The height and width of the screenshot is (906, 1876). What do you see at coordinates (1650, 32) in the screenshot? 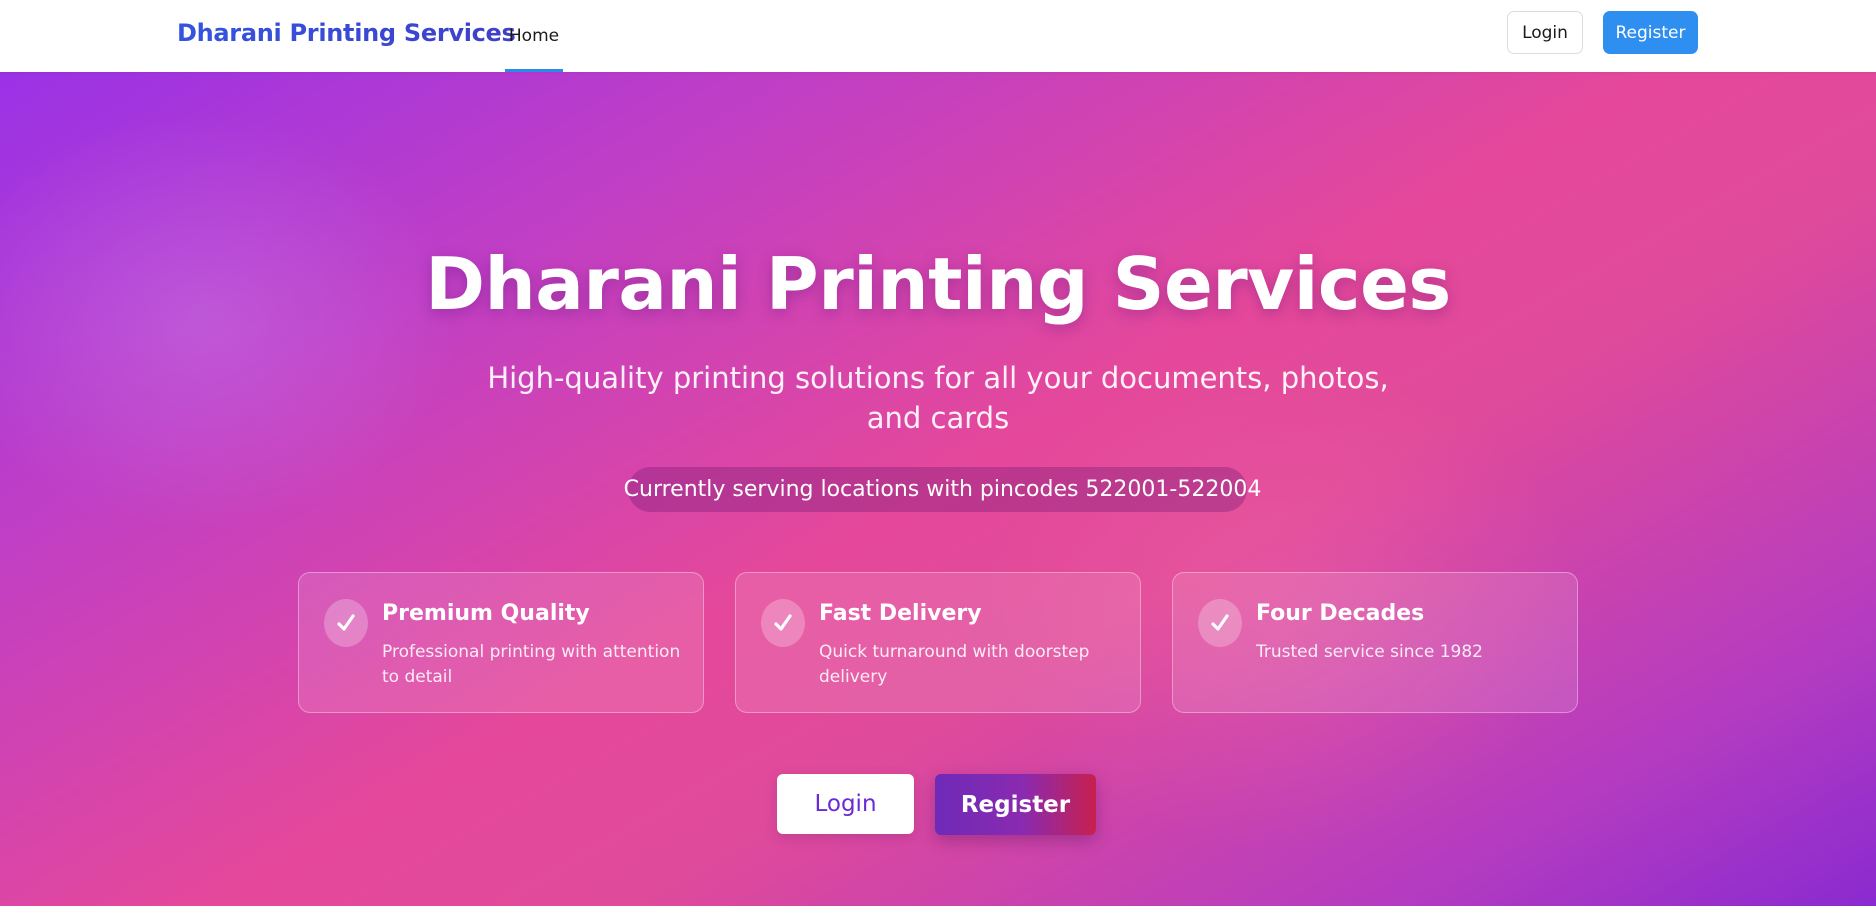
I see `header-register-button: Register` at bounding box center [1650, 32].